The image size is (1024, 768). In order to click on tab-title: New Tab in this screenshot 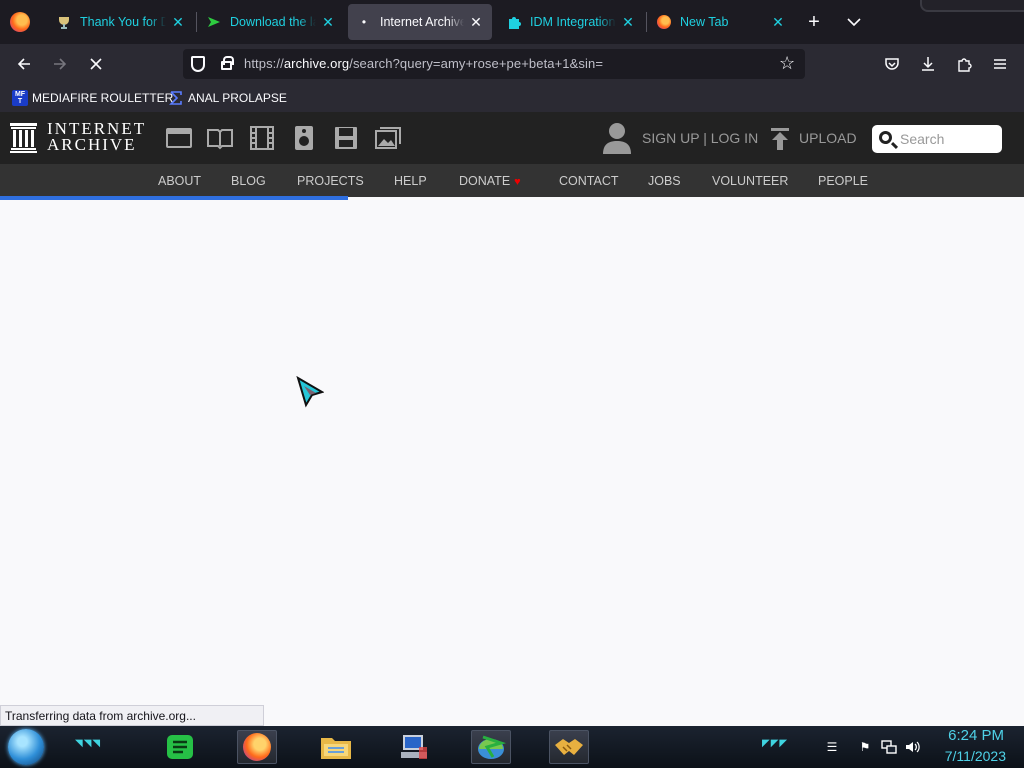, I will do `click(704, 22)`.